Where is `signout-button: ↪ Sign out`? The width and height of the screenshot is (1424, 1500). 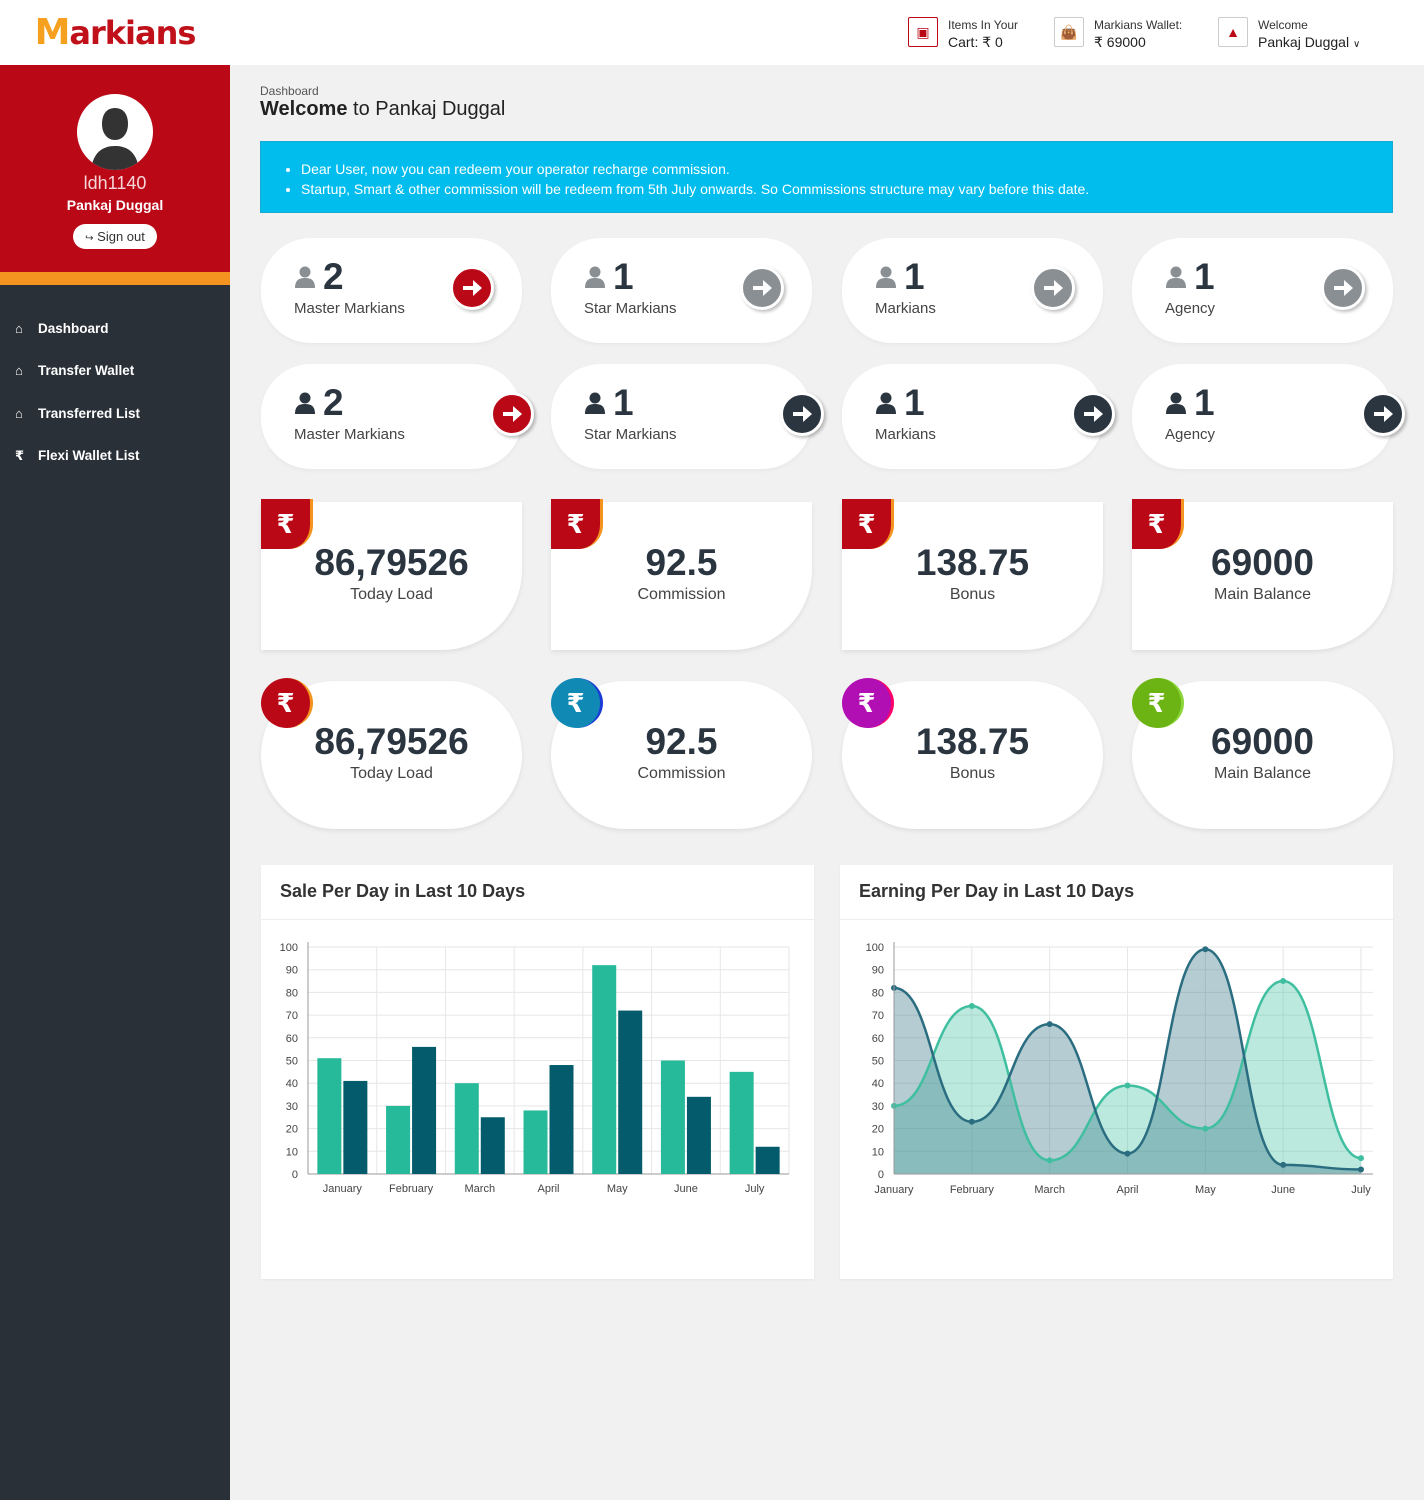 signout-button: ↪ Sign out is located at coordinates (115, 236).